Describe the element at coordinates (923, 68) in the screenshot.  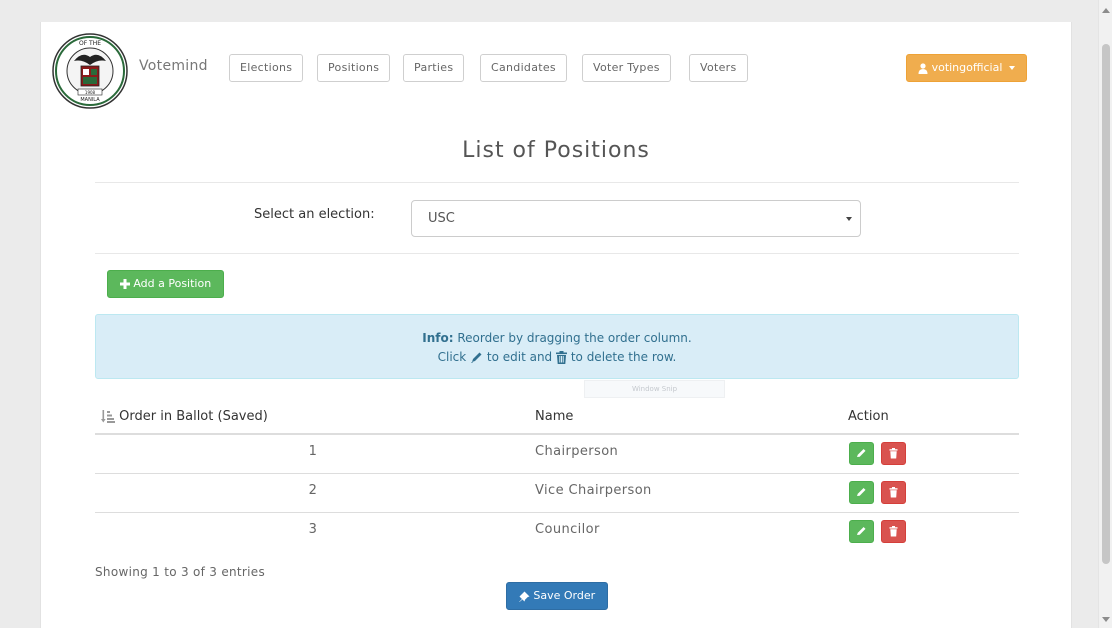
I see `user-icon` at that location.